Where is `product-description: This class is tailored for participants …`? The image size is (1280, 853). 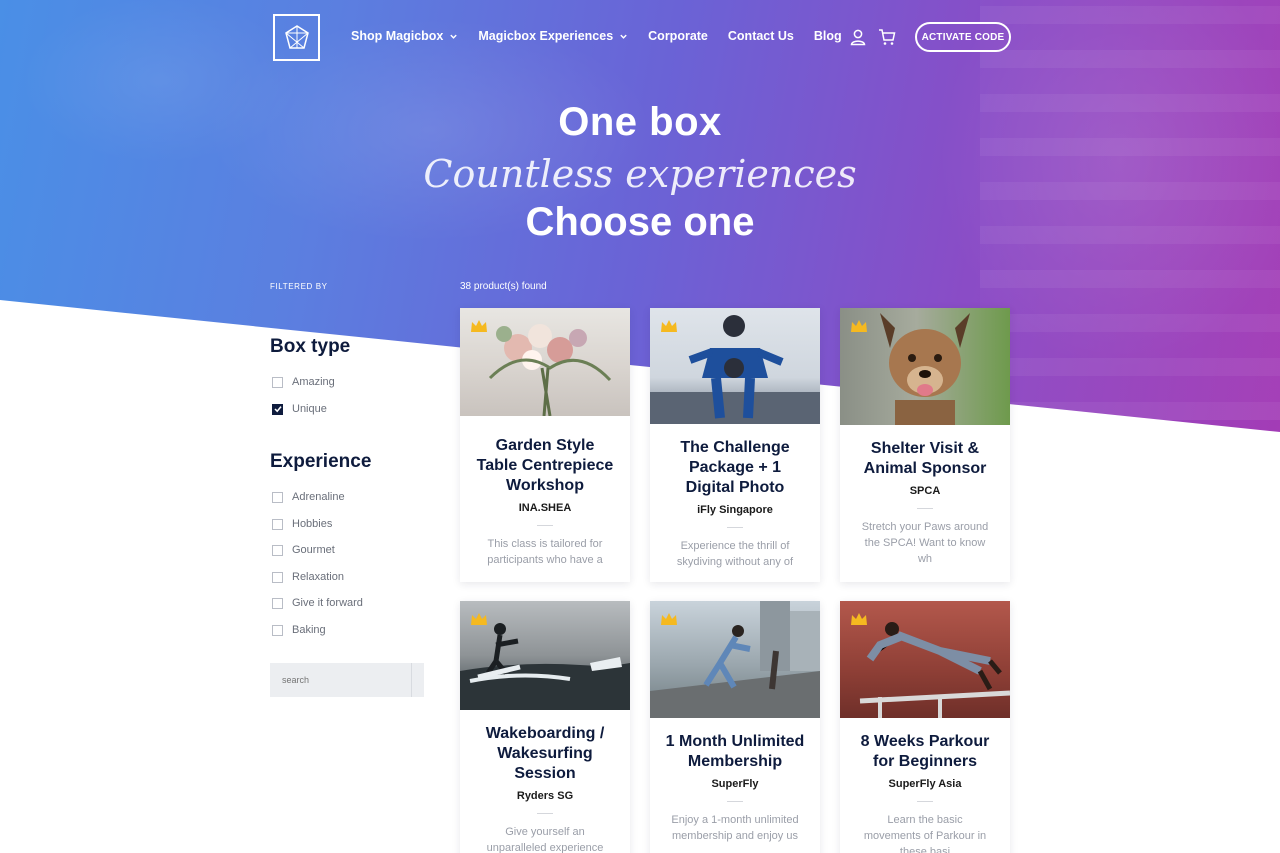
product-description: This class is tailored for participants … is located at coordinates (545, 552).